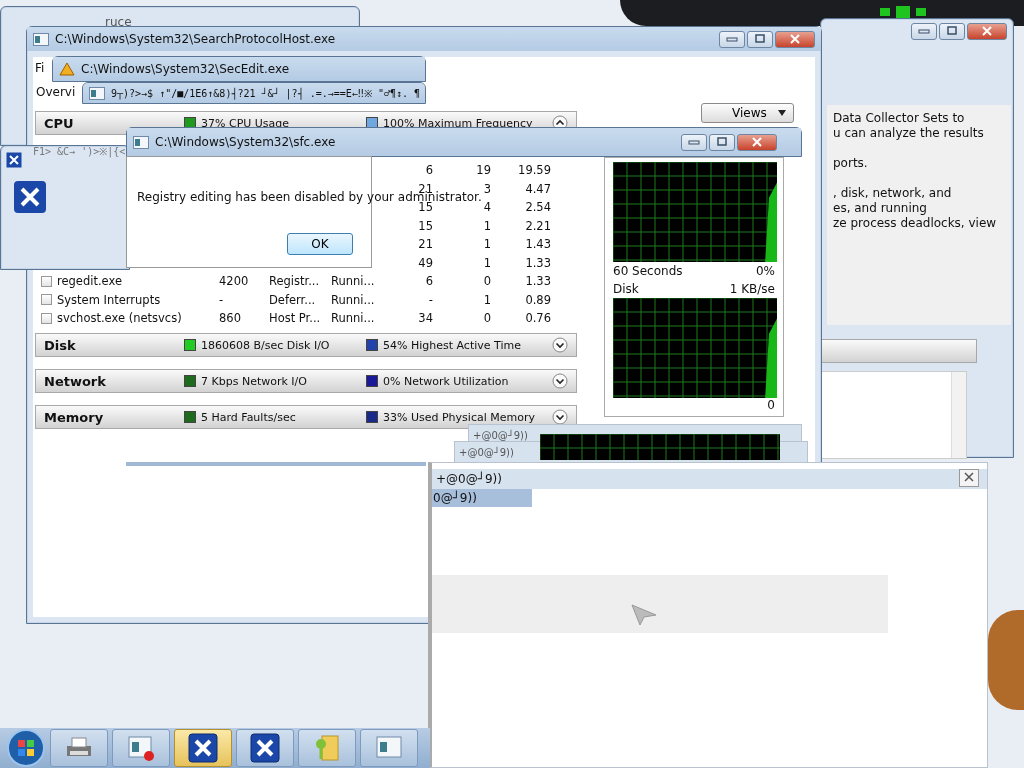  Describe the element at coordinates (118, 22) in the screenshot. I see `window-title: ruce` at that location.